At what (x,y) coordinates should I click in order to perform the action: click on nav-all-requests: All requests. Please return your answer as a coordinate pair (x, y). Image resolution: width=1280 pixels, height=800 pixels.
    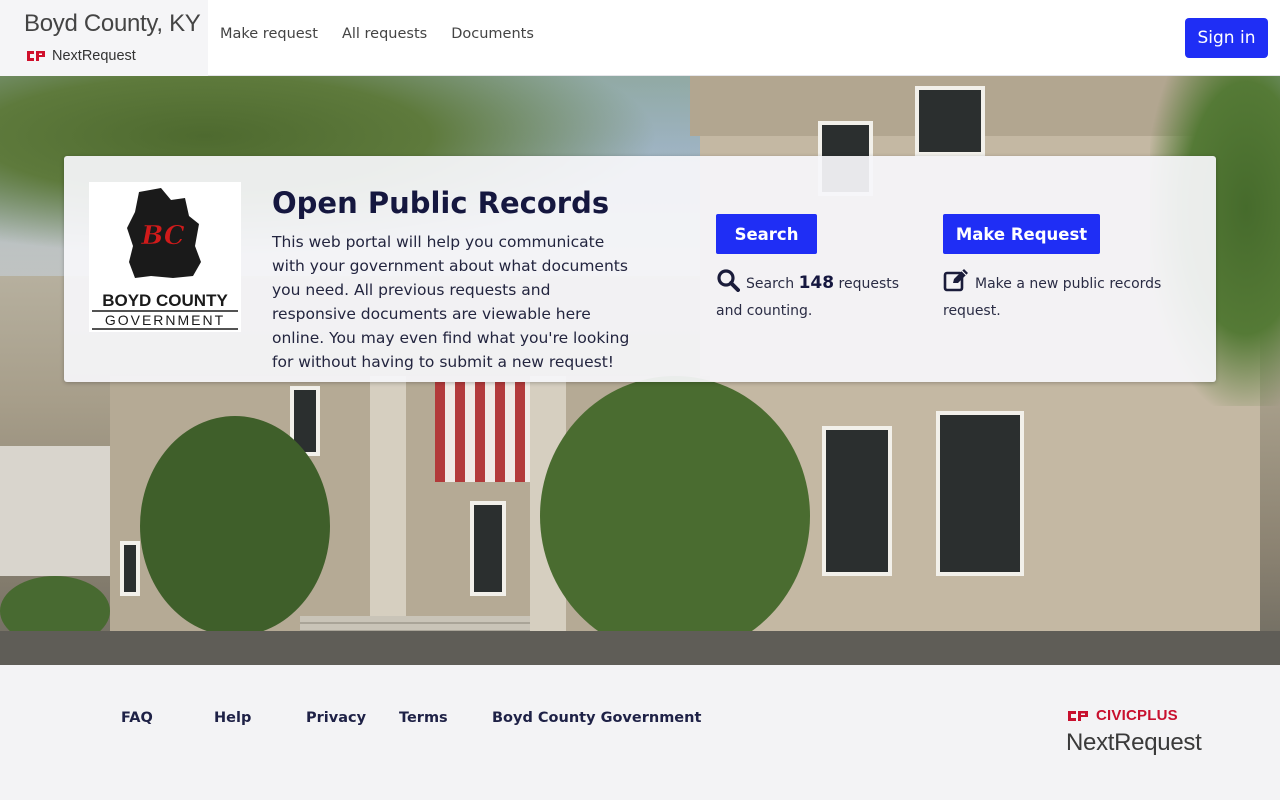
    Looking at the image, I should click on (384, 34).